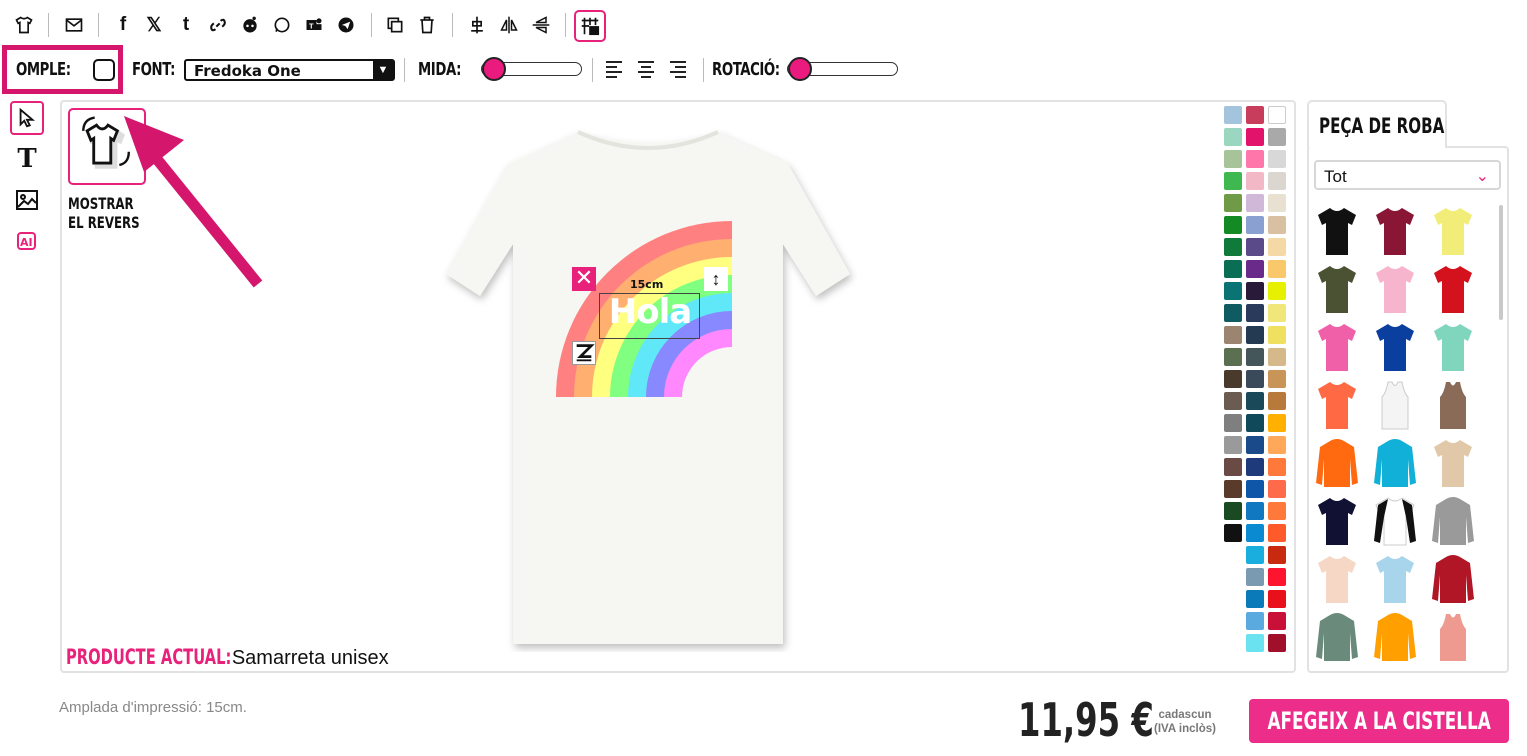  Describe the element at coordinates (27, 118) in the screenshot. I see `select-tool-button` at that location.